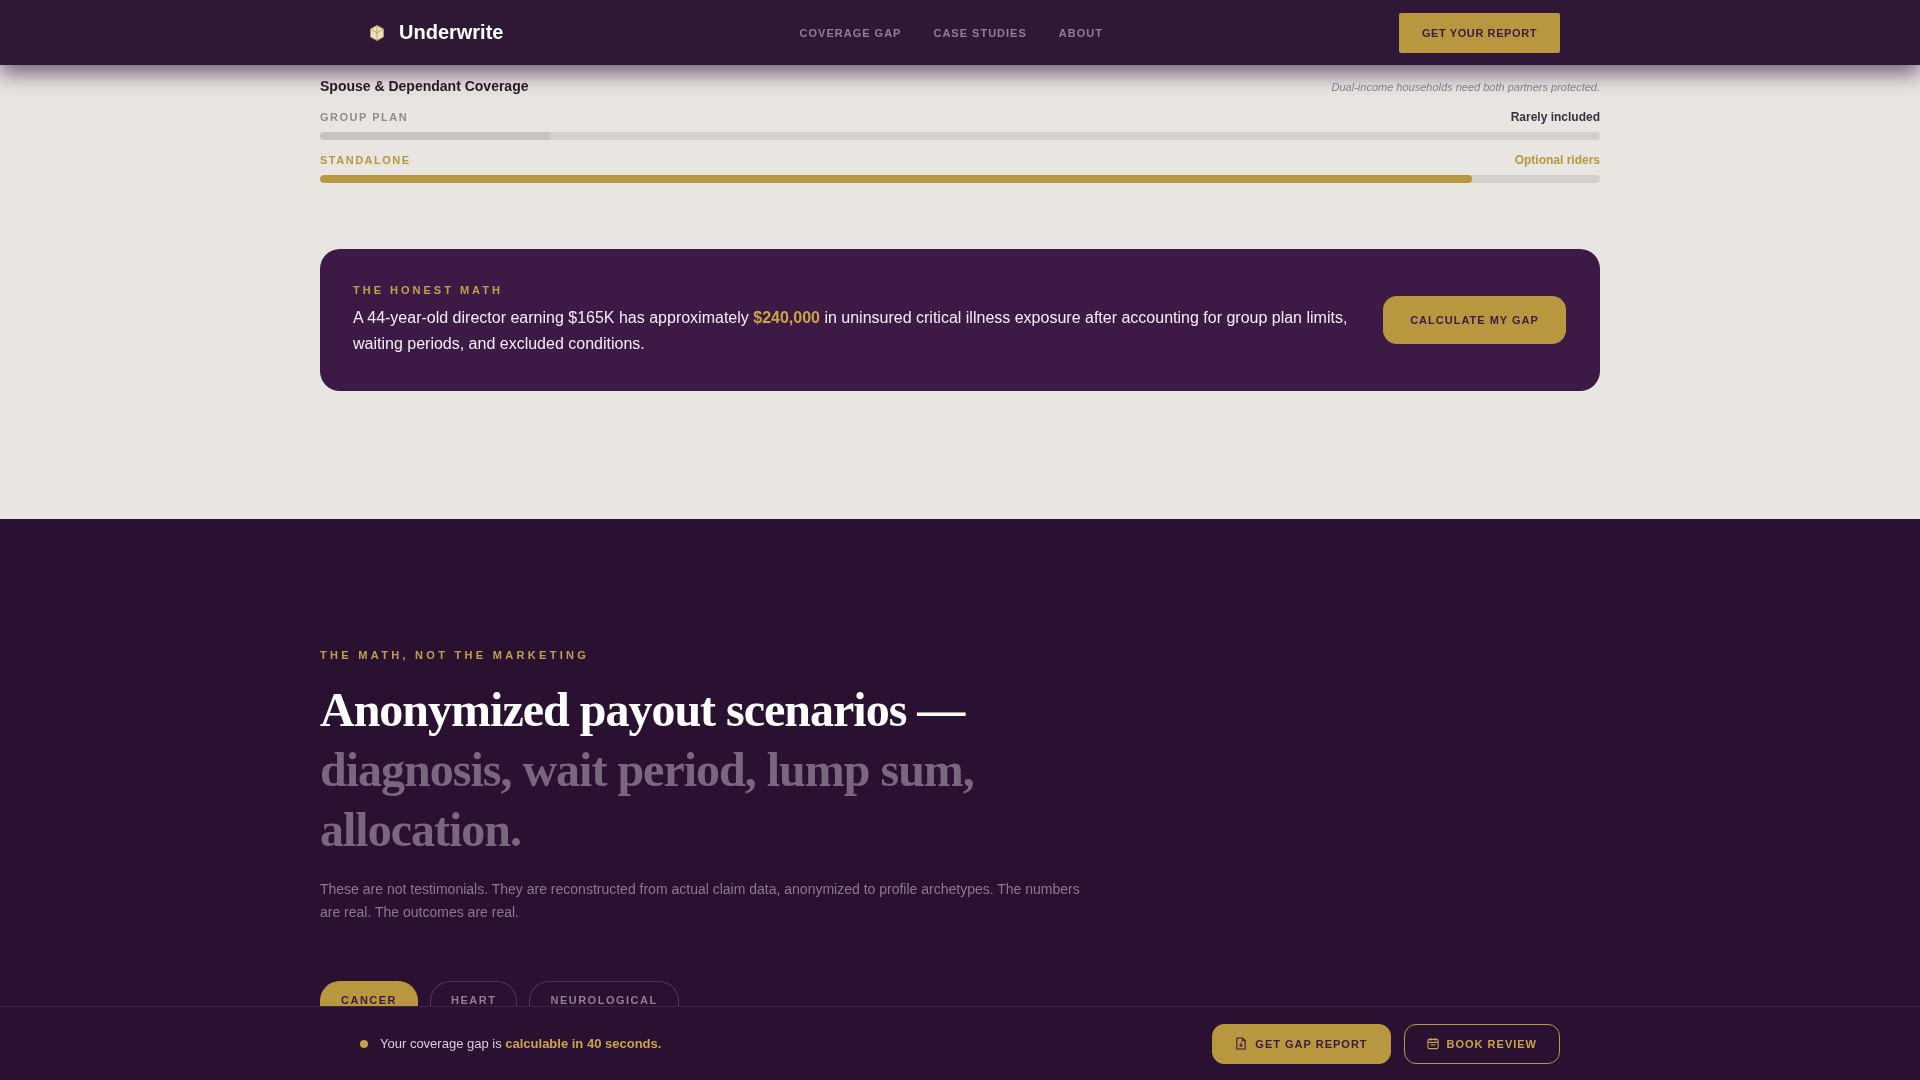 The height and width of the screenshot is (1080, 1920). I want to click on section-note: Dual-income households need both partners protected., so click(1465, 87).